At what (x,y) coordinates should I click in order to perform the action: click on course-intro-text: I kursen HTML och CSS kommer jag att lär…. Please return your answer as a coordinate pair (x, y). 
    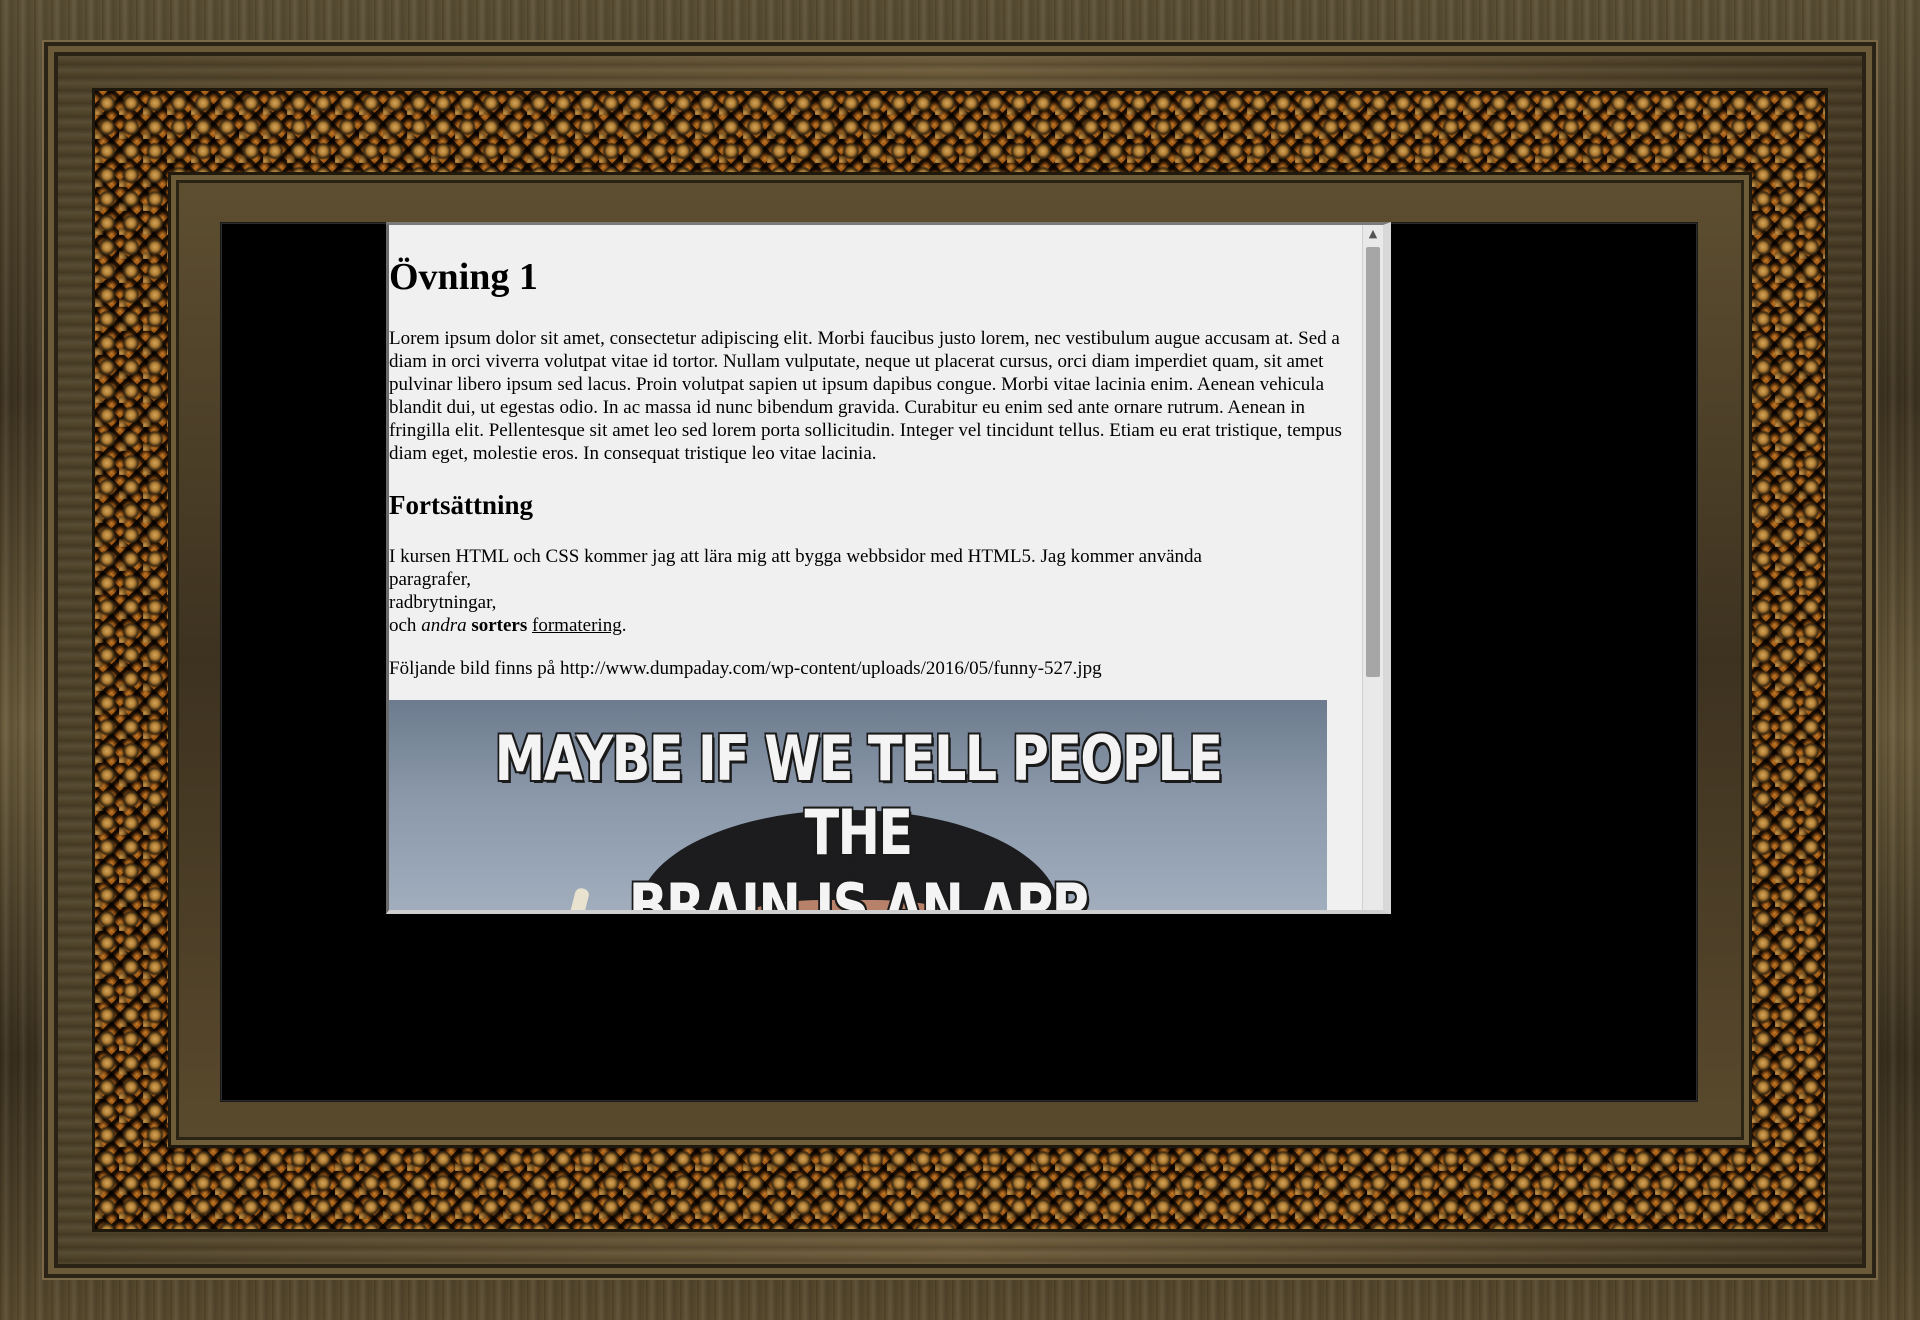
    Looking at the image, I should click on (795, 556).